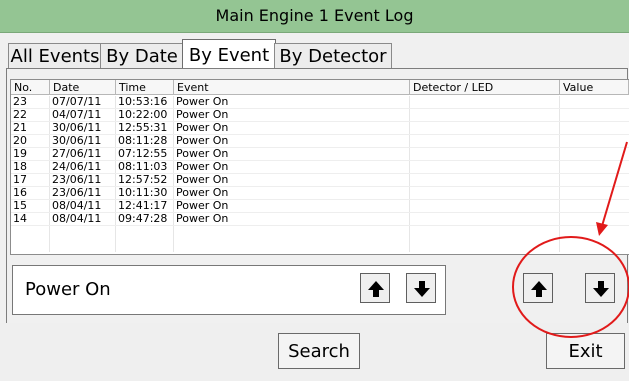  I want to click on cell-time: 10:53:16, so click(143, 101).